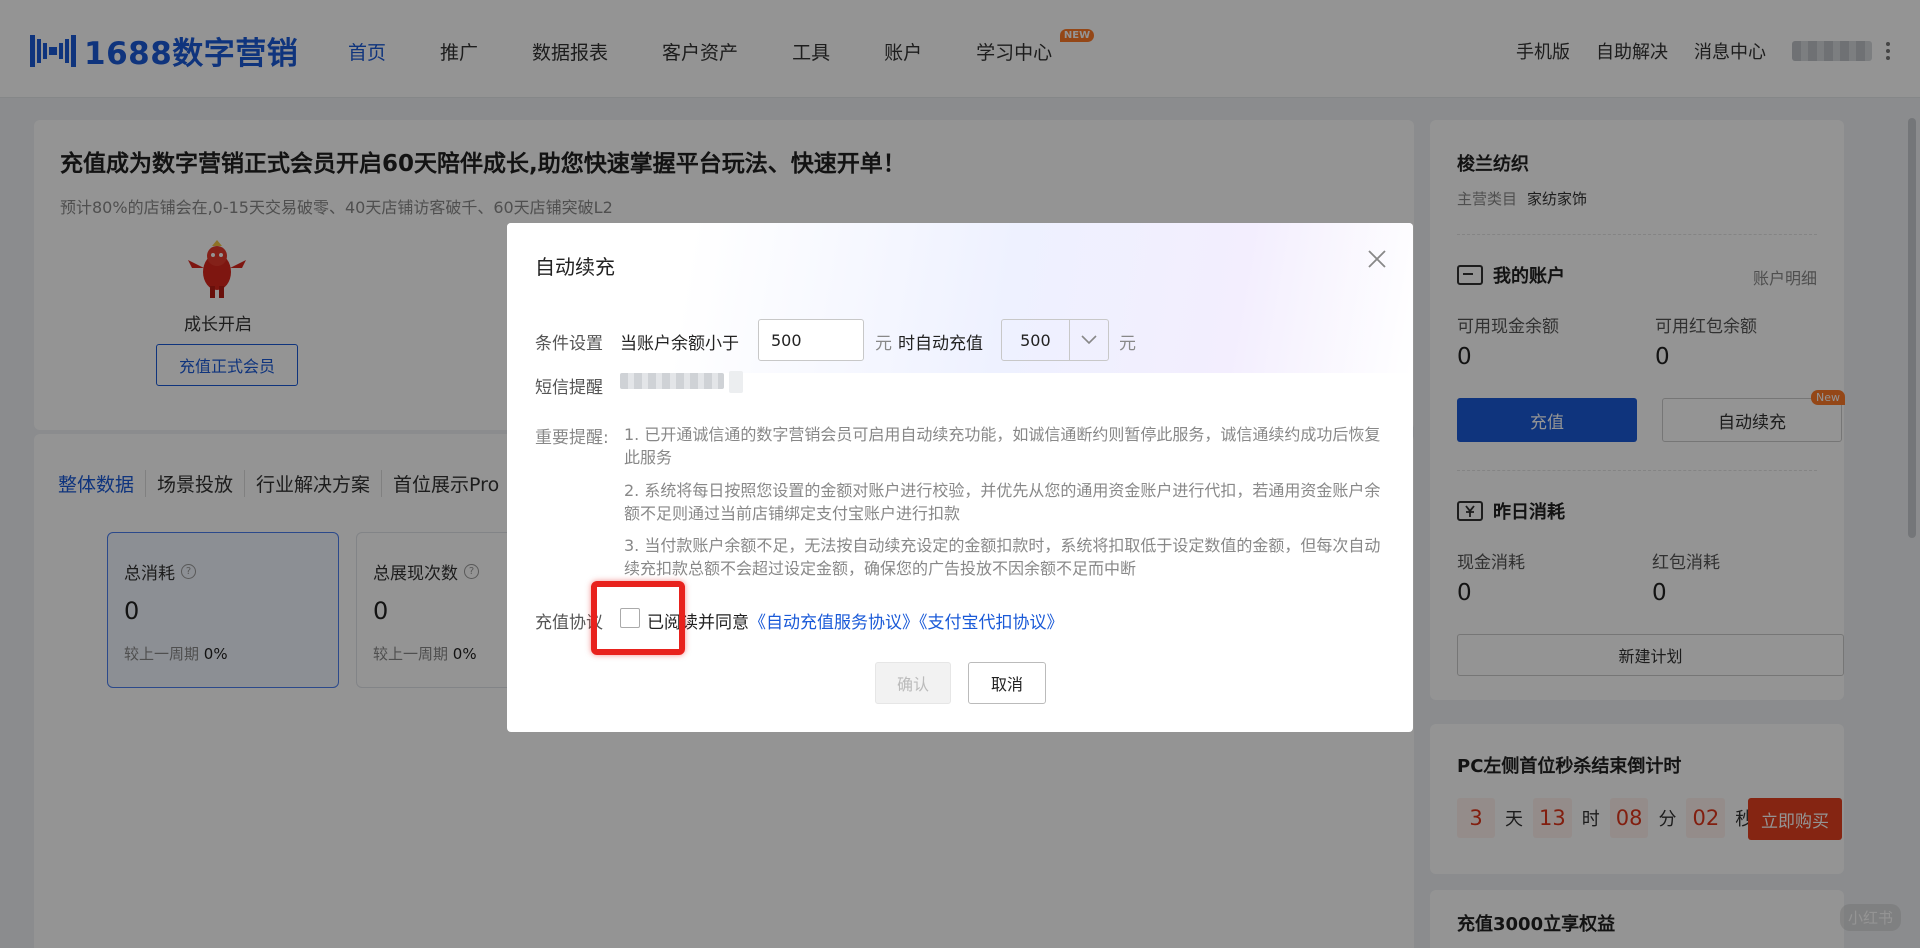  What do you see at coordinates (834, 623) in the screenshot?
I see `auto-recharge-agreement-link: 《自动充值服务协议》` at bounding box center [834, 623].